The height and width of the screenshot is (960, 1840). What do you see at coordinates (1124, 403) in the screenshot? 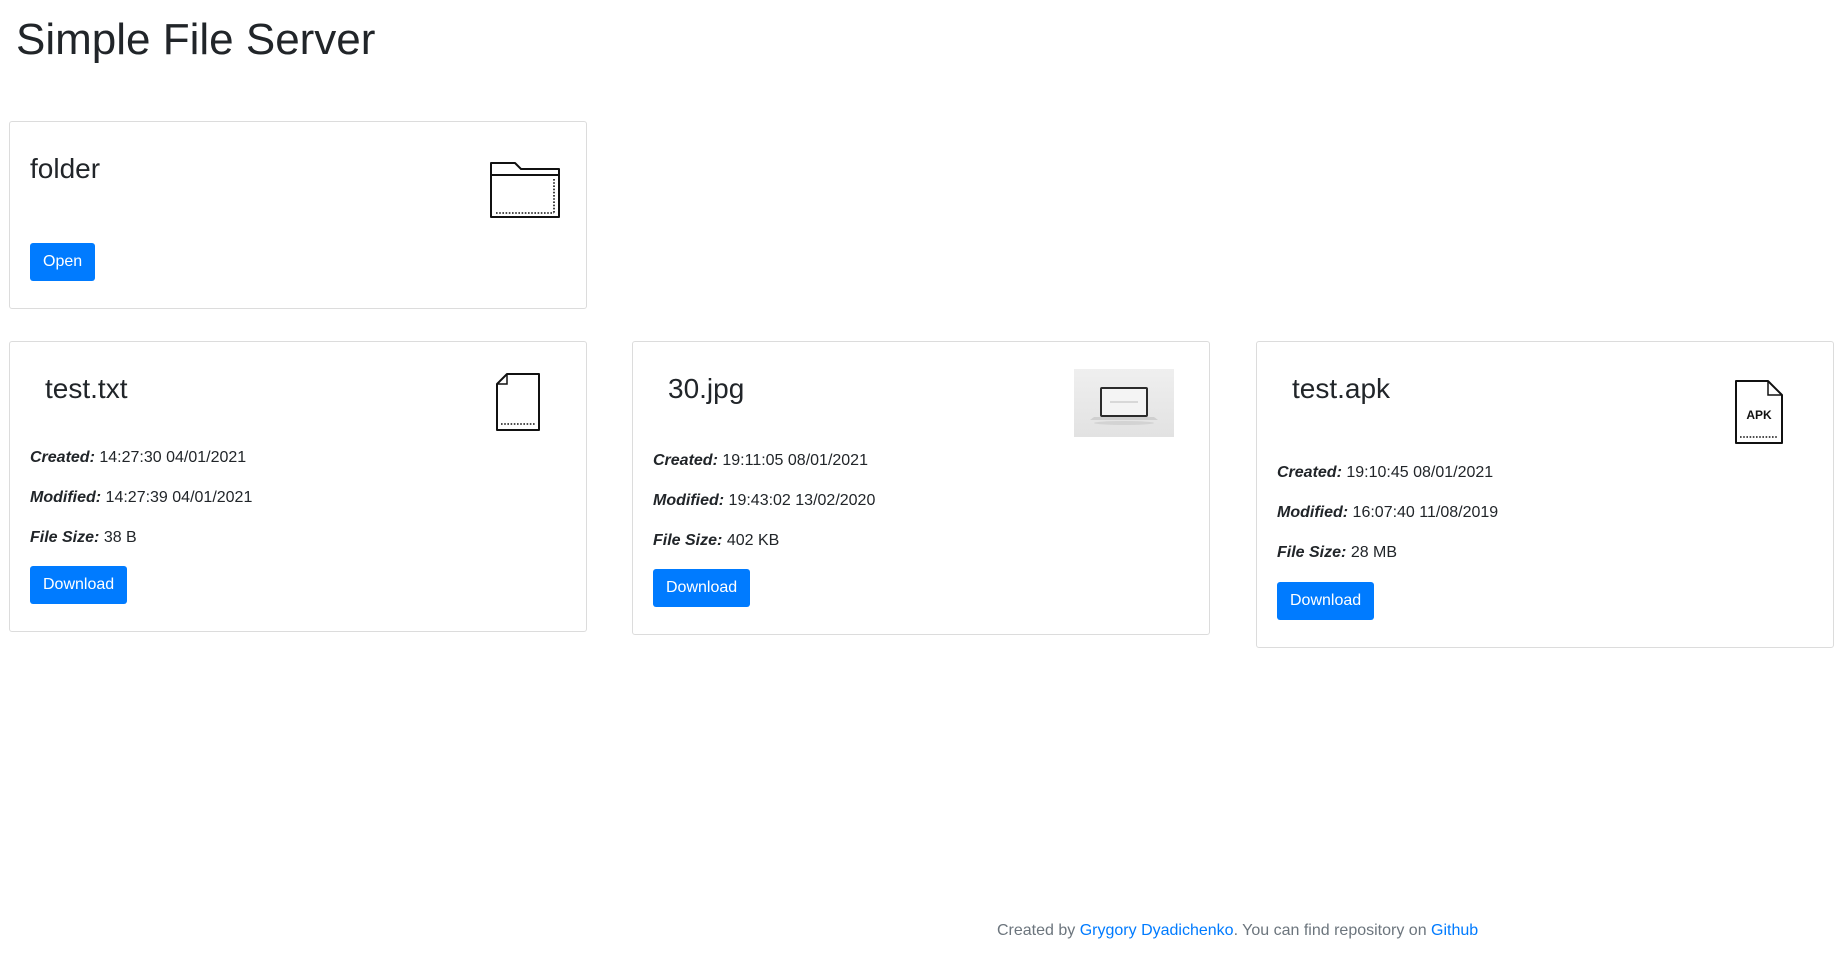
I see `image-thumbnail` at bounding box center [1124, 403].